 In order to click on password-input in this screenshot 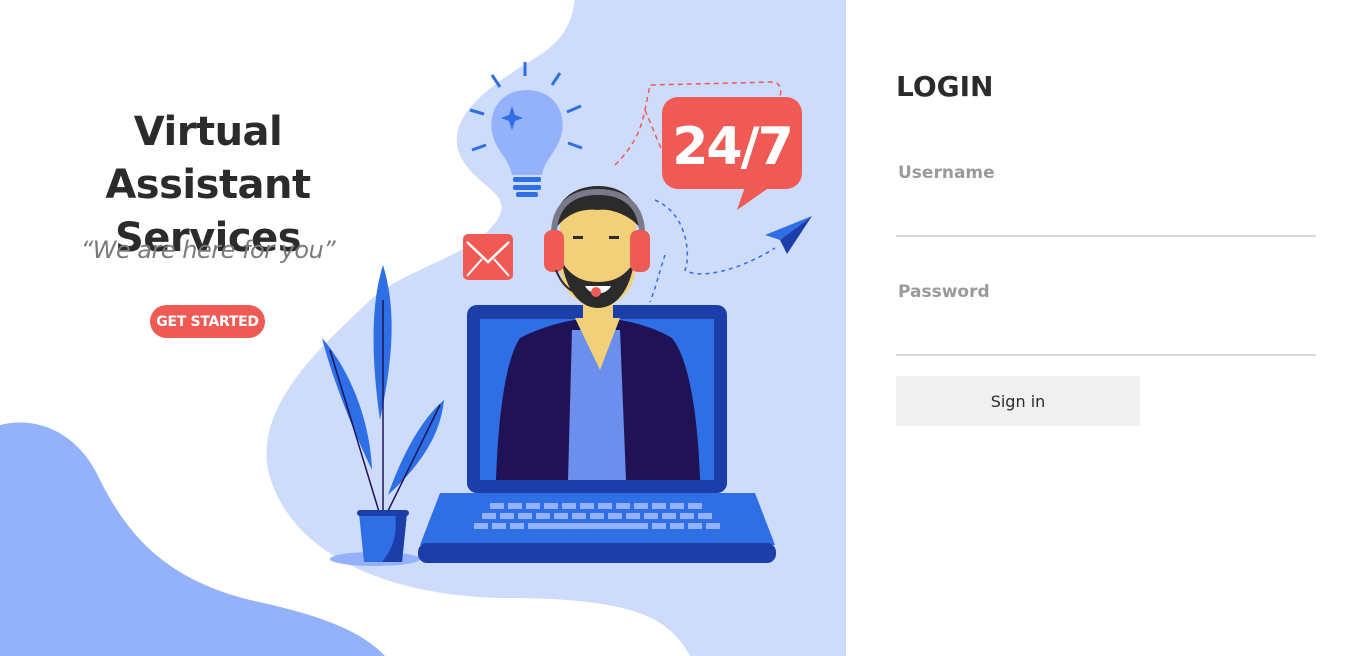, I will do `click(1106, 337)`.